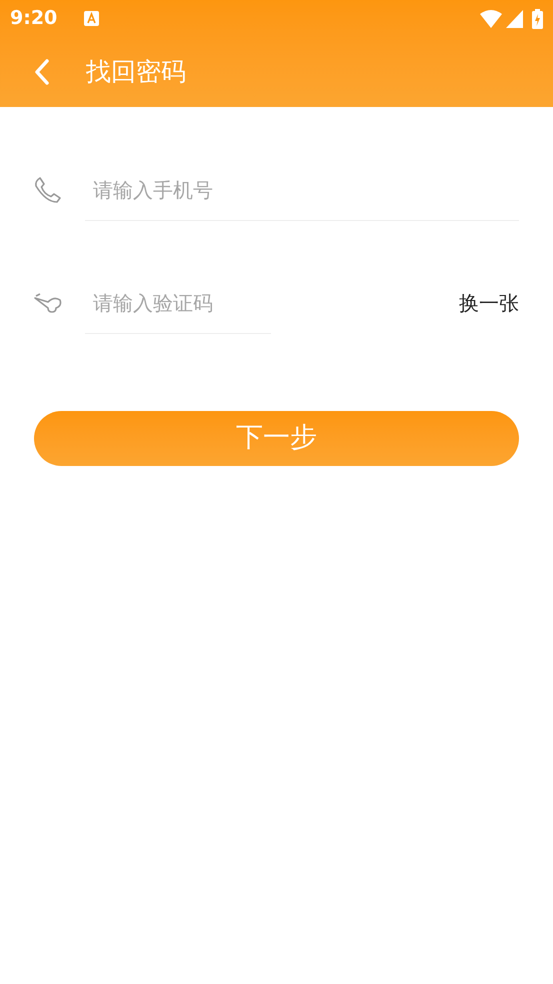 The height and width of the screenshot is (984, 553). I want to click on phone-field: 请输入手机号, so click(302, 190).